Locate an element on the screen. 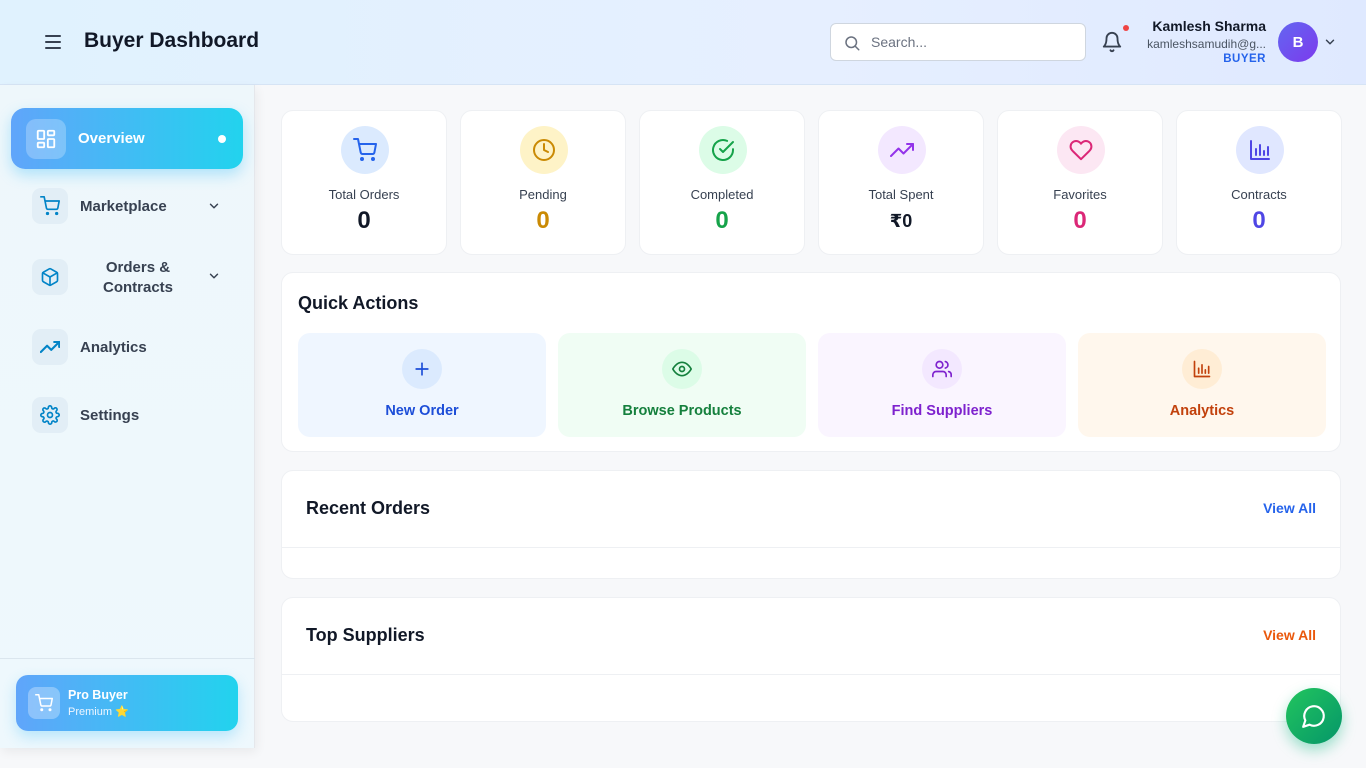  stat-card-contracts: Contracts 0 is located at coordinates (1259, 182).